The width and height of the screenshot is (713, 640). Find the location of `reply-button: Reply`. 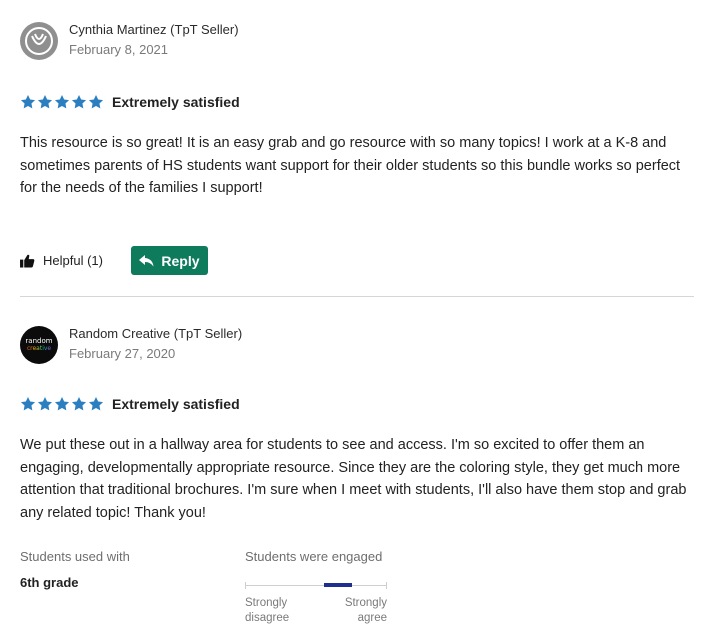

reply-button: Reply is located at coordinates (169, 260).